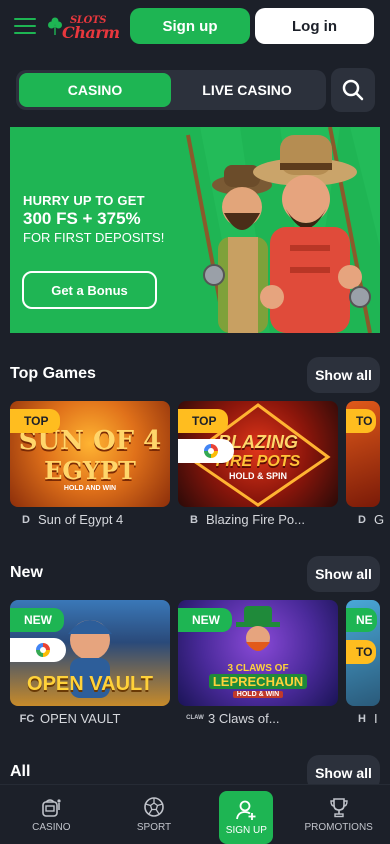  I want to click on add-user-icon, so click(246, 810).